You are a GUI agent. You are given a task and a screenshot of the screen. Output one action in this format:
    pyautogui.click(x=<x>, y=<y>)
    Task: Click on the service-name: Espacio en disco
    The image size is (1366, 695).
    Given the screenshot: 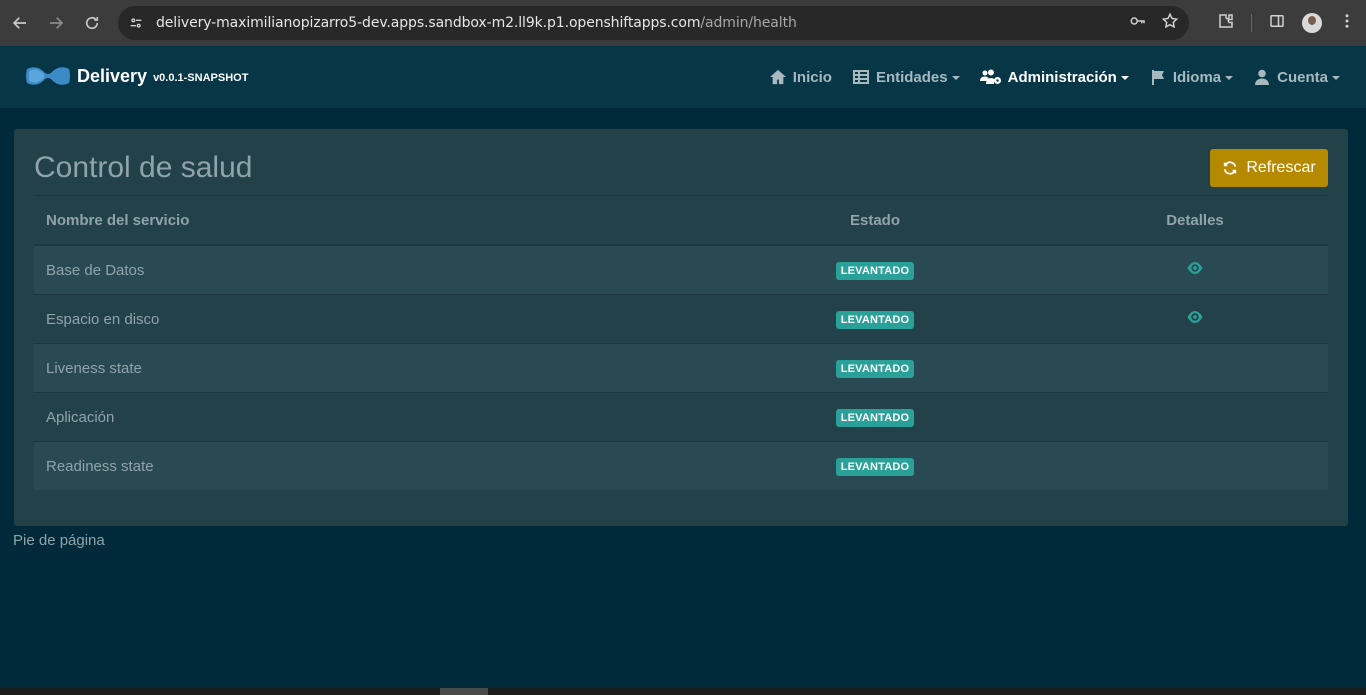 What is the action you would take?
    pyautogui.click(x=361, y=319)
    